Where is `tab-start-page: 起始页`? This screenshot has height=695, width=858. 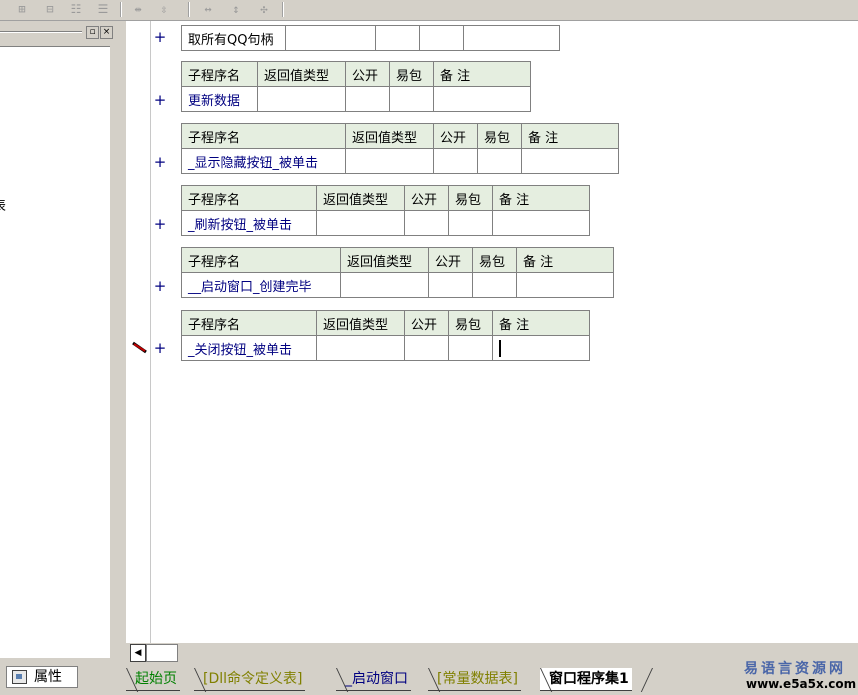
tab-start-page: 起始页 is located at coordinates (153, 679).